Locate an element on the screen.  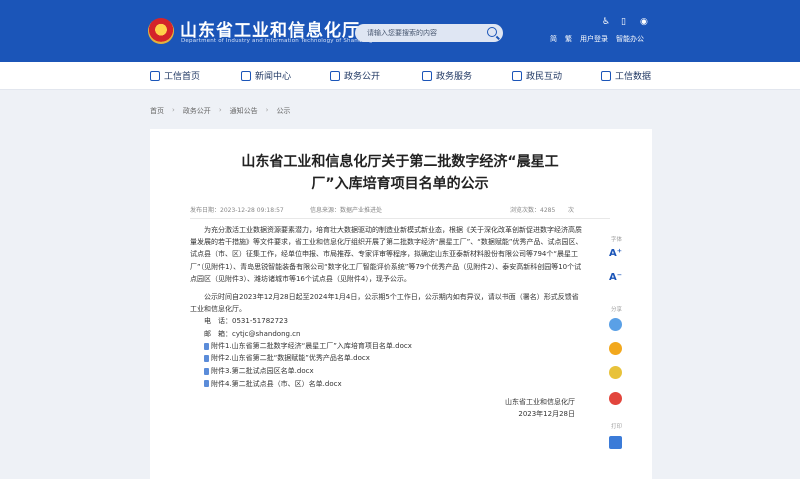
breadcrumb-notices: 通知公告 is located at coordinates (244, 111).